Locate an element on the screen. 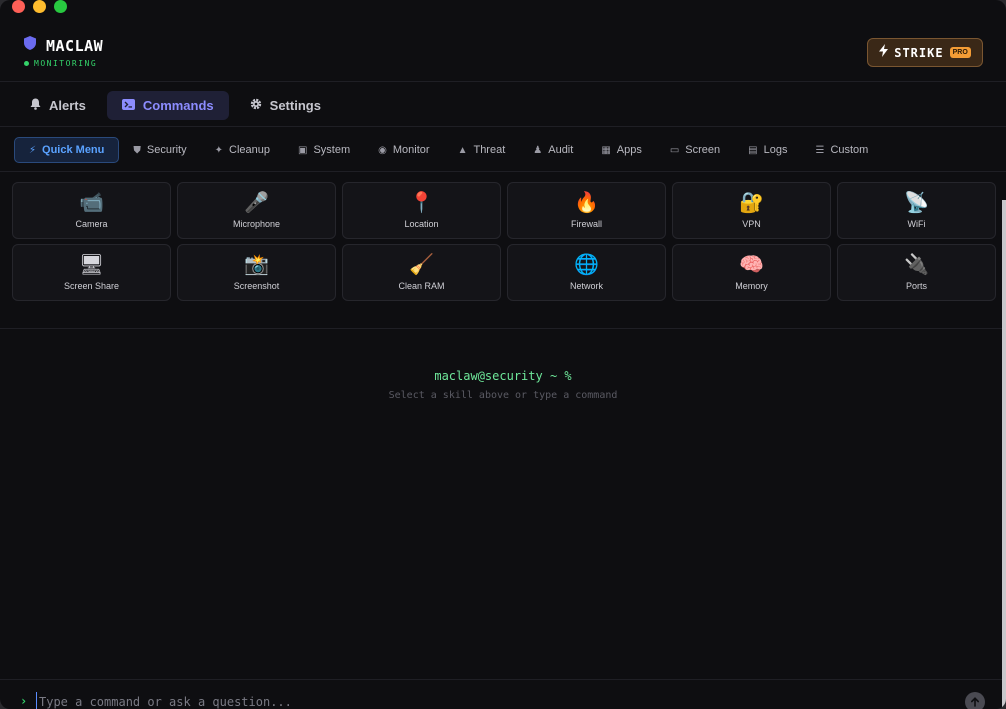  subtab-label: Threat is located at coordinates (489, 150).